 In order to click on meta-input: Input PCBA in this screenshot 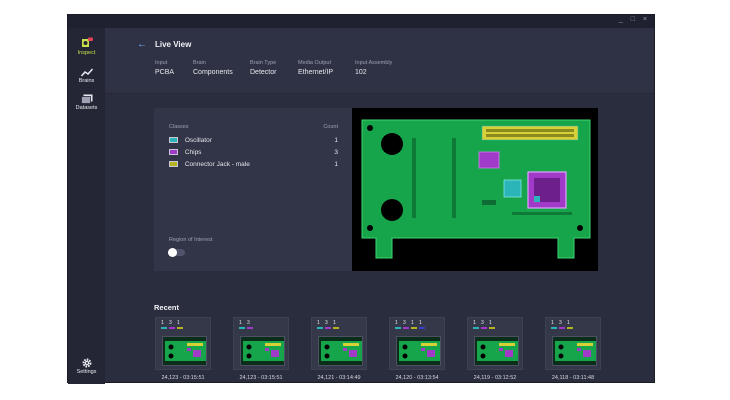, I will do `click(164, 68)`.